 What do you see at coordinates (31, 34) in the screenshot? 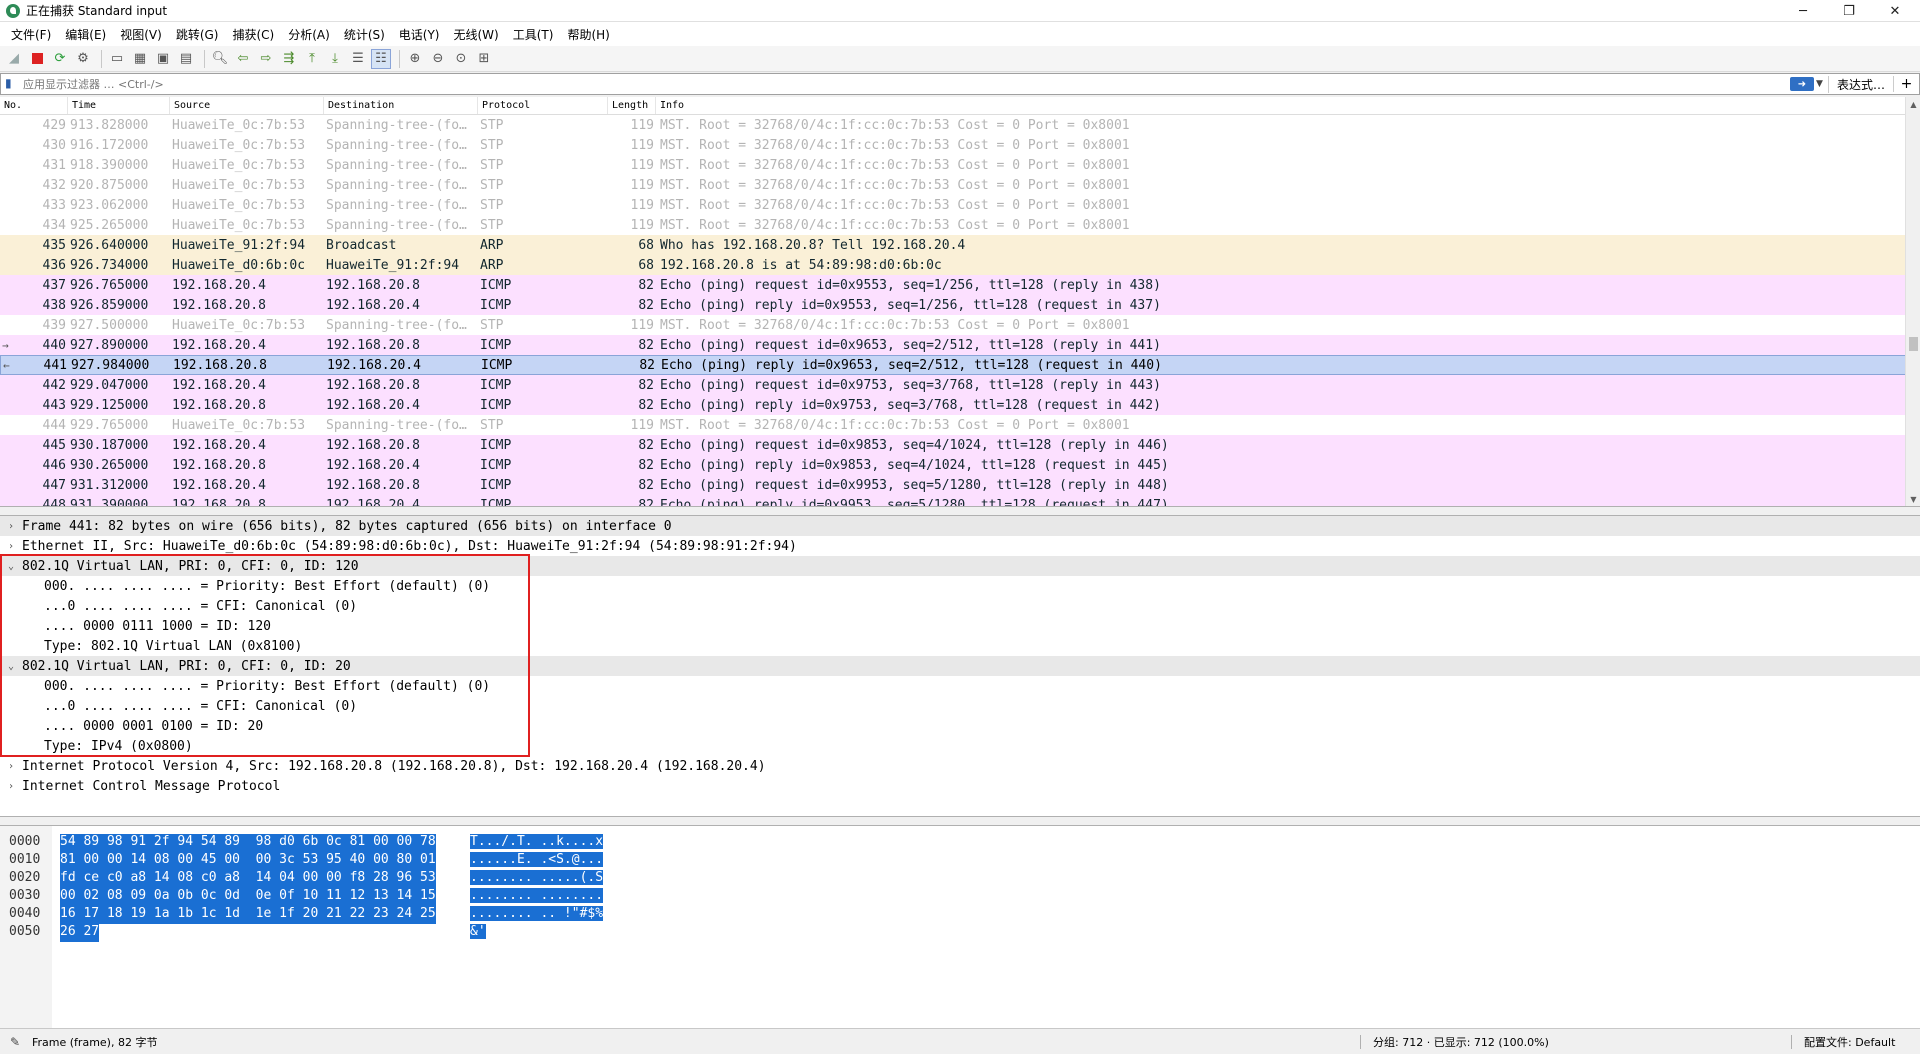
I see `menu-file: 文件(F)` at bounding box center [31, 34].